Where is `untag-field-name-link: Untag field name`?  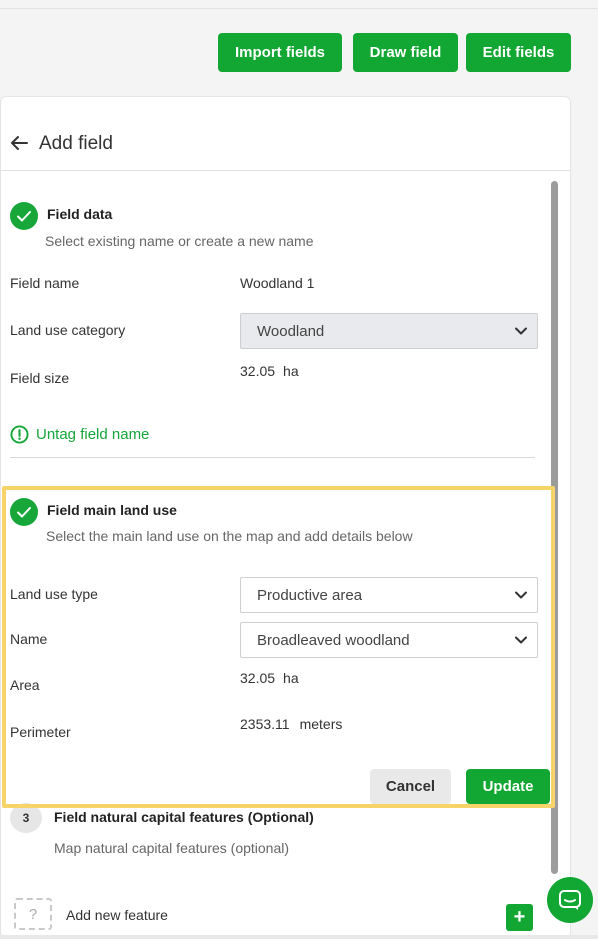
untag-field-name-link: Untag field name is located at coordinates (79, 434).